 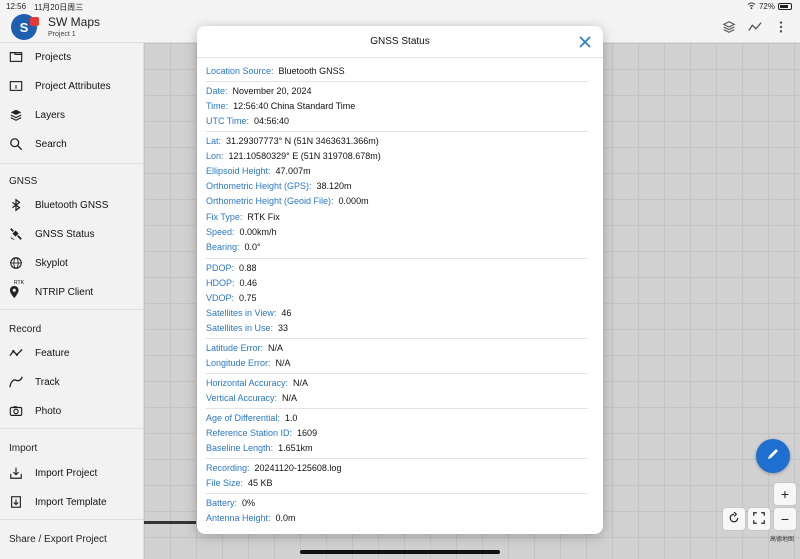 What do you see at coordinates (66, 473) in the screenshot?
I see `sidebar-item-label: Import Project` at bounding box center [66, 473].